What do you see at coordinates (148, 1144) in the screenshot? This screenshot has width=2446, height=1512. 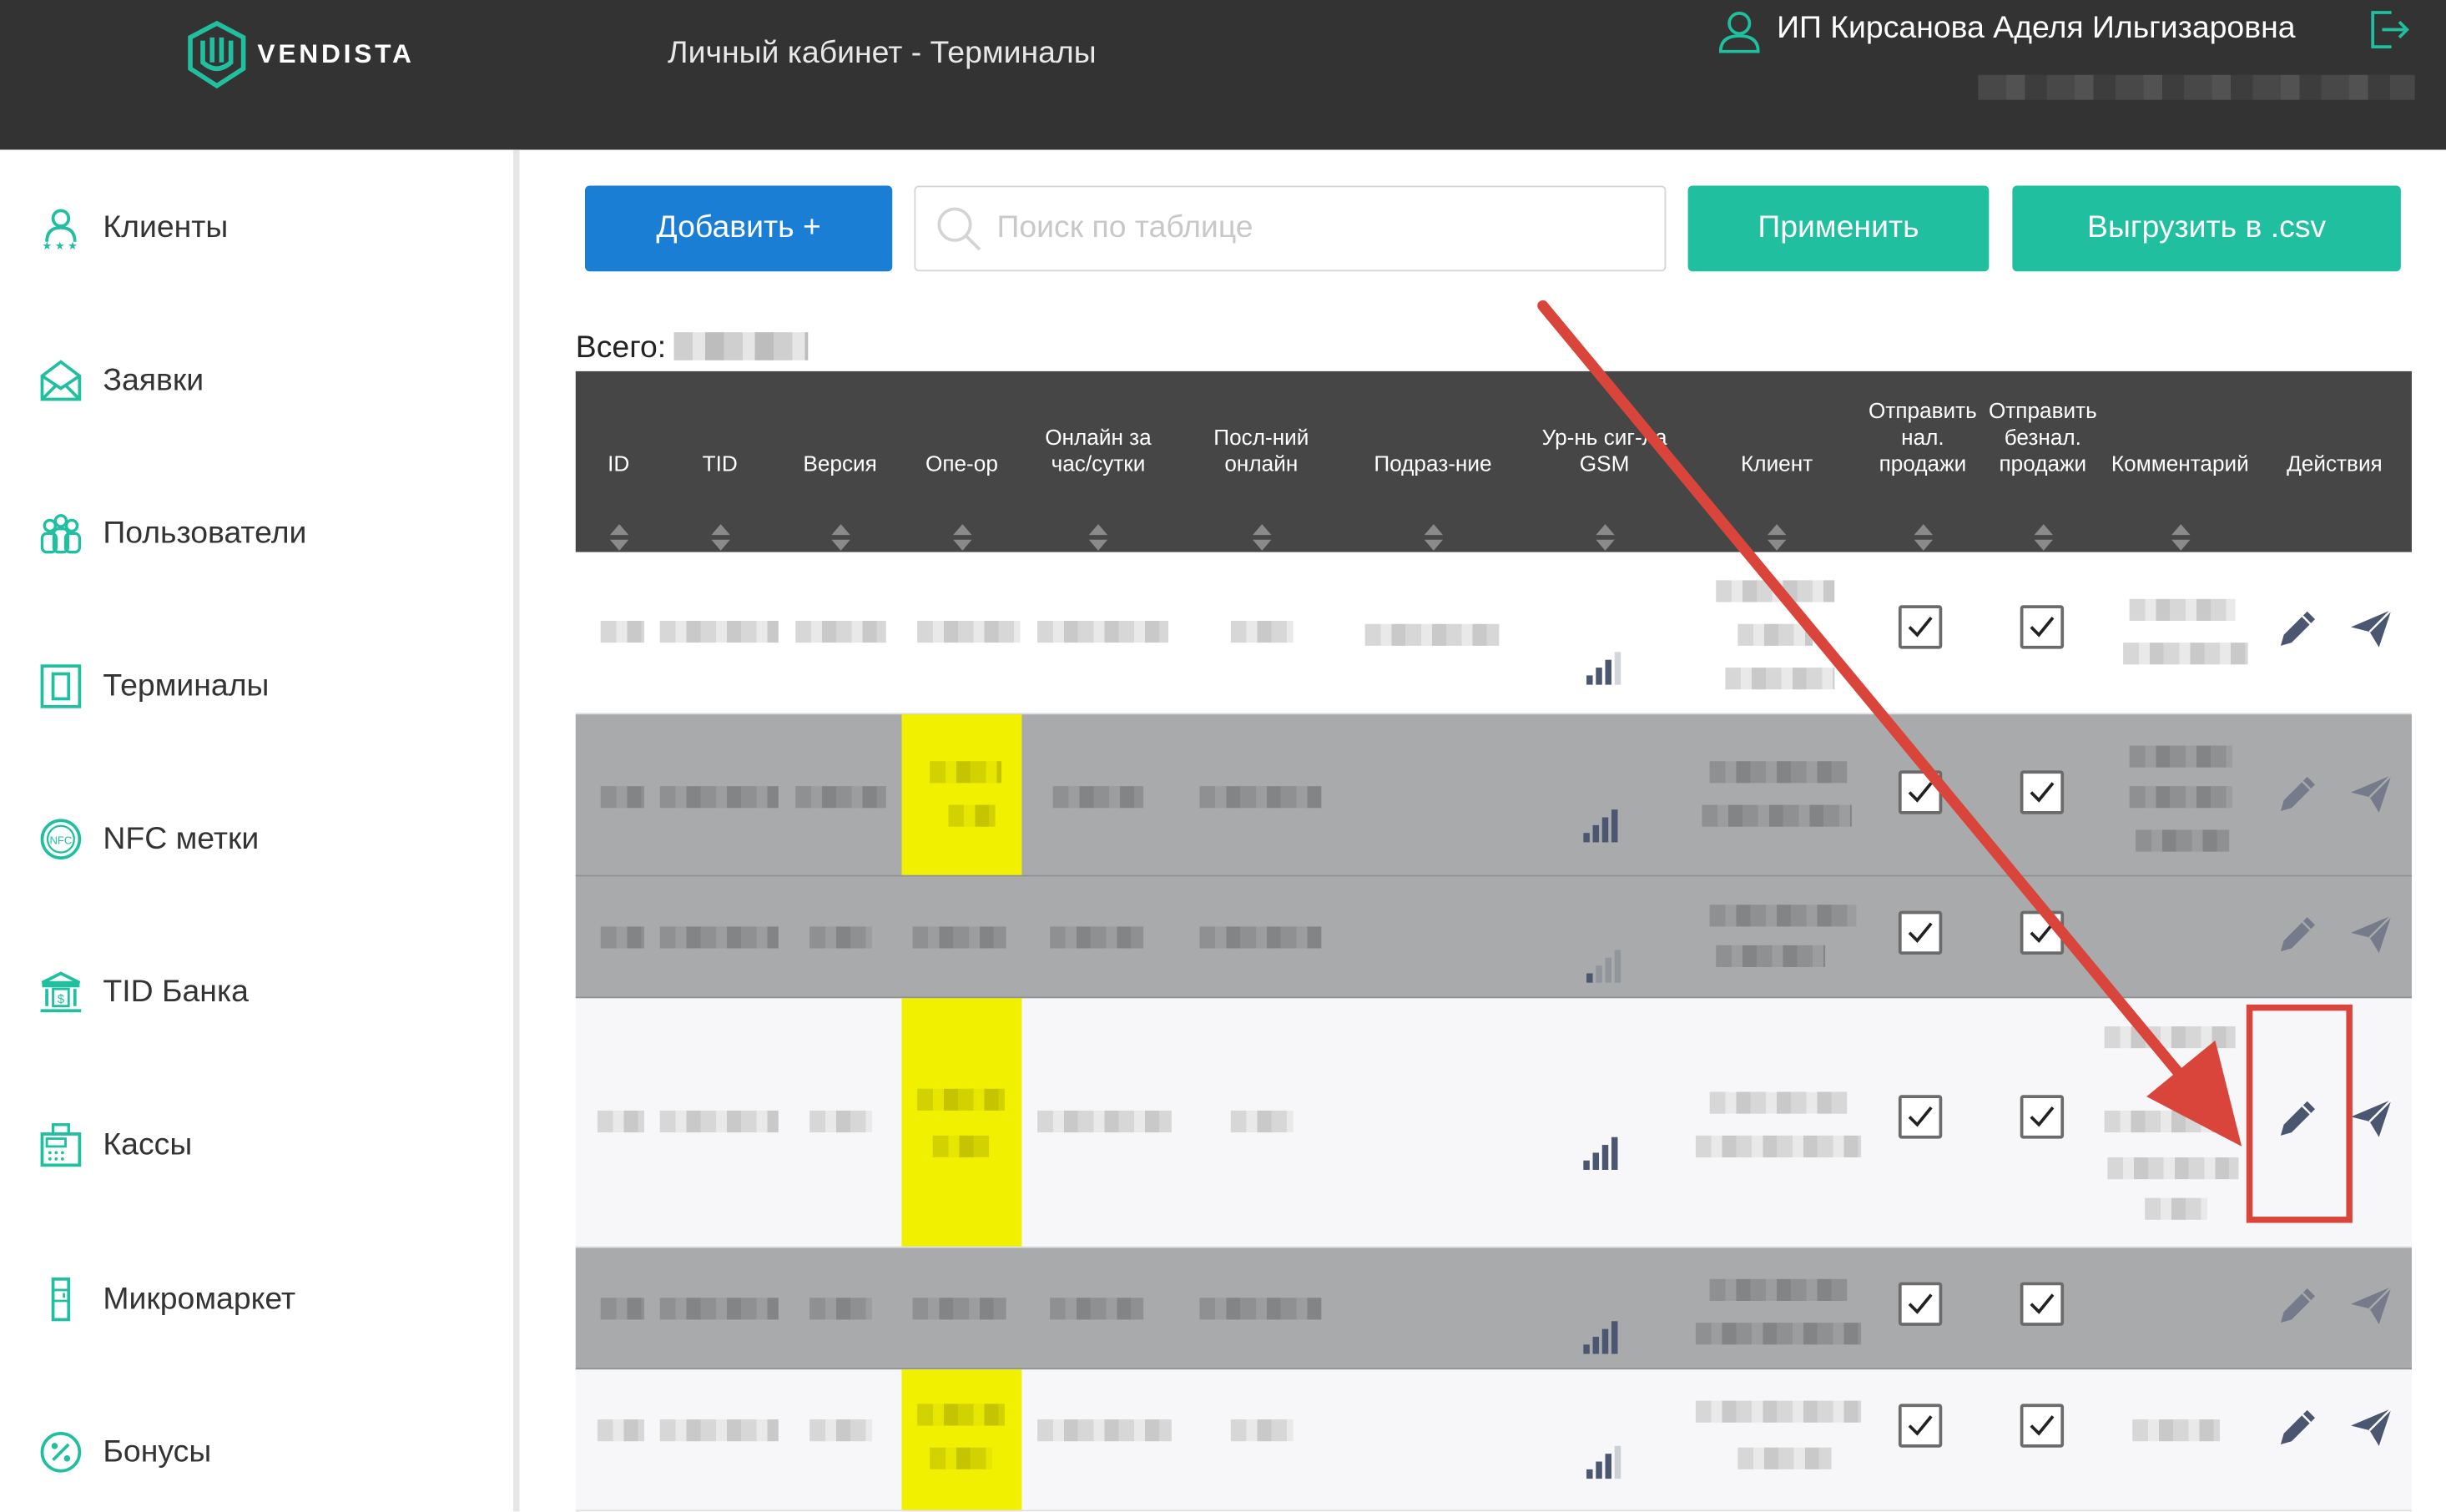 I see `sidebar-item-label: Кассы` at bounding box center [148, 1144].